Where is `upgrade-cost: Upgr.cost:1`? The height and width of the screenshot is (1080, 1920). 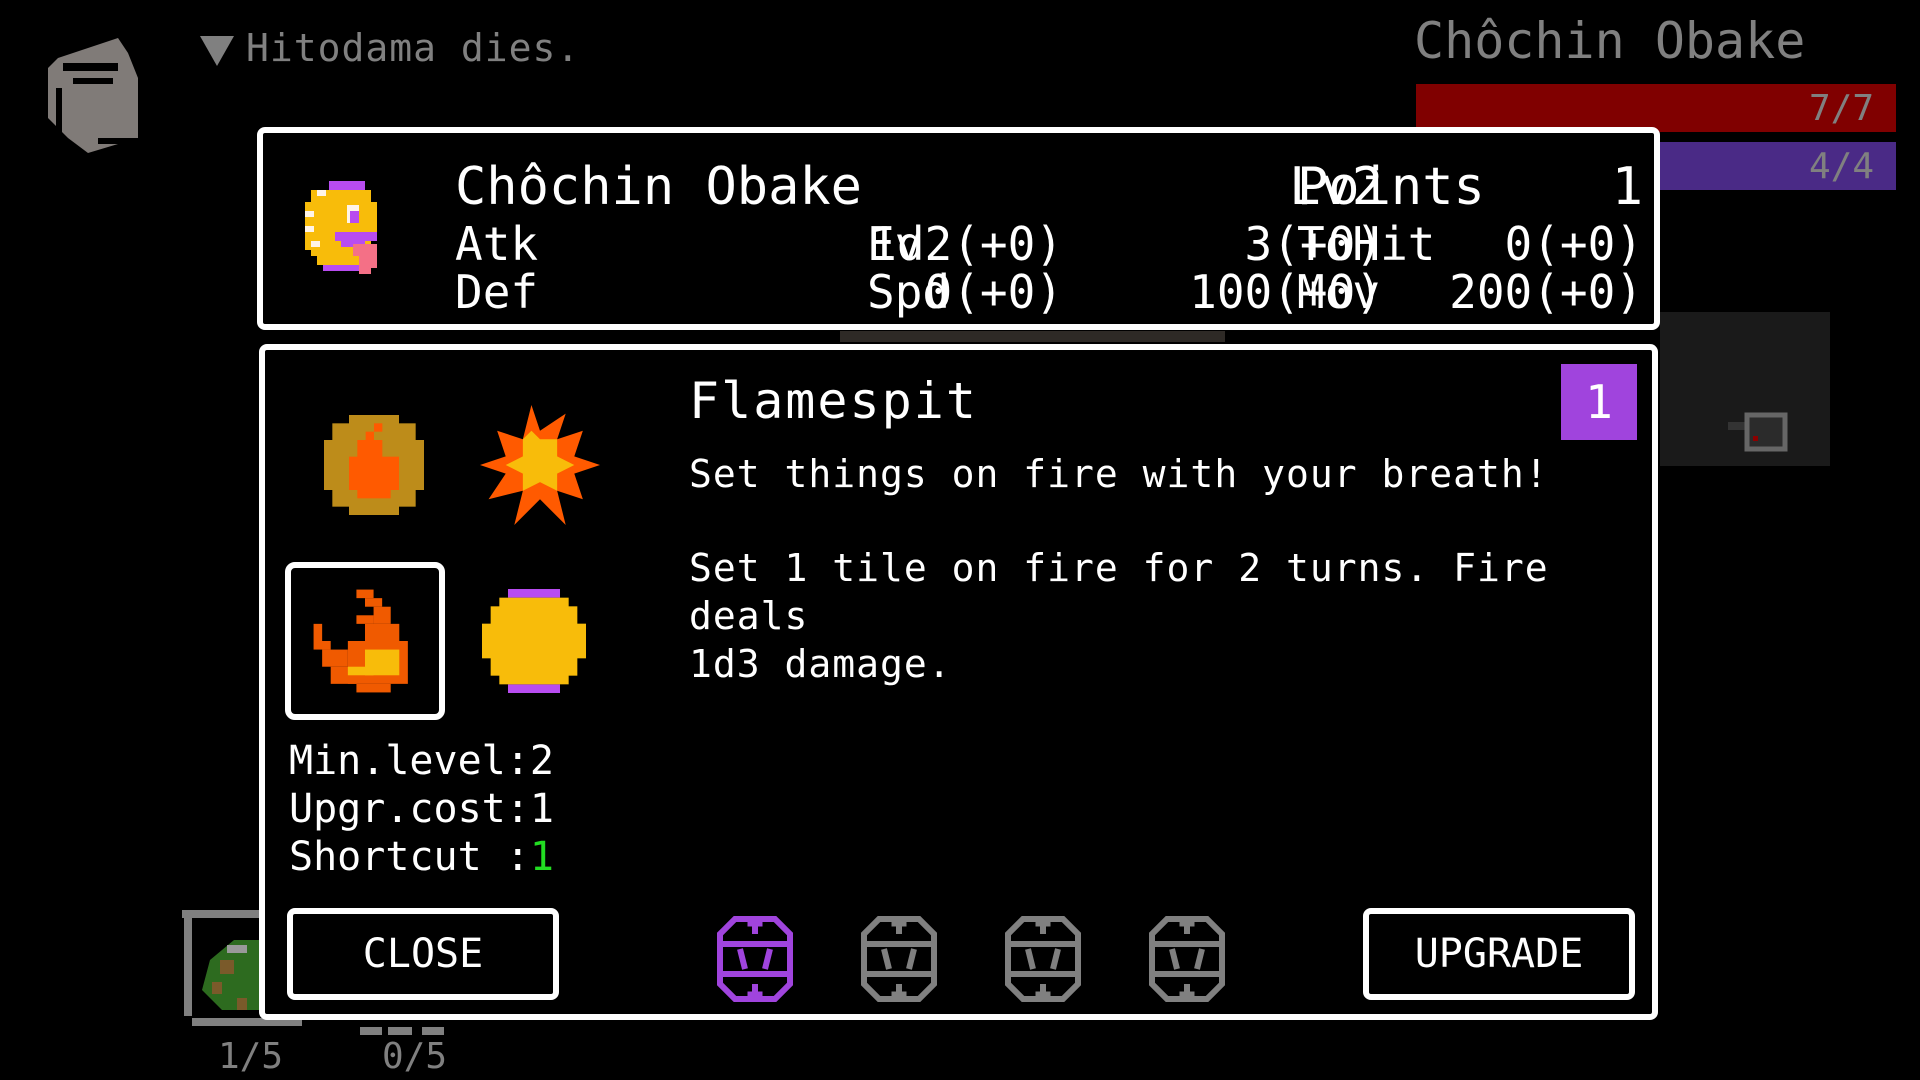 upgrade-cost: Upgr.cost:1 is located at coordinates (421, 809).